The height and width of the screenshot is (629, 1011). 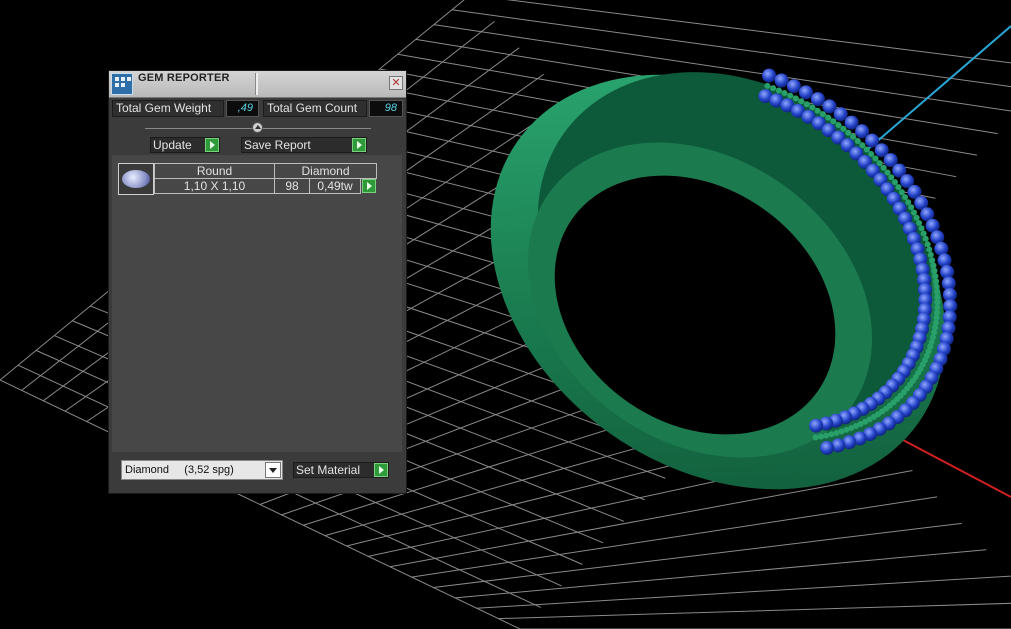 I want to click on title-bar: GEM REPORTER ✕, so click(x=257, y=84).